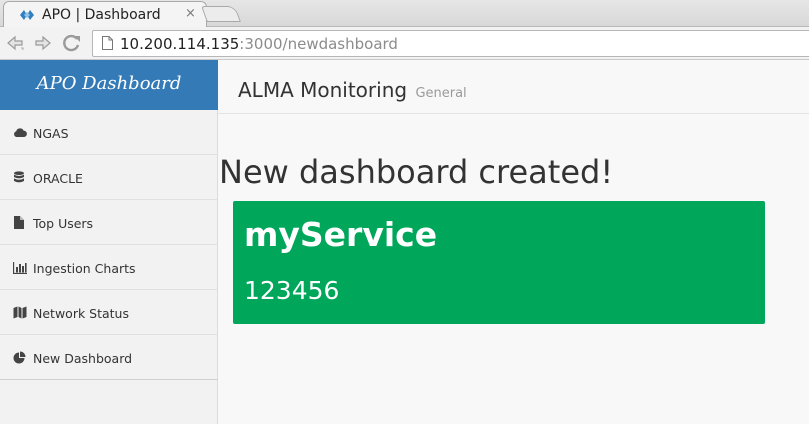  What do you see at coordinates (318, 44) in the screenshot?
I see `url-path: :3000/newdashboard` at bounding box center [318, 44].